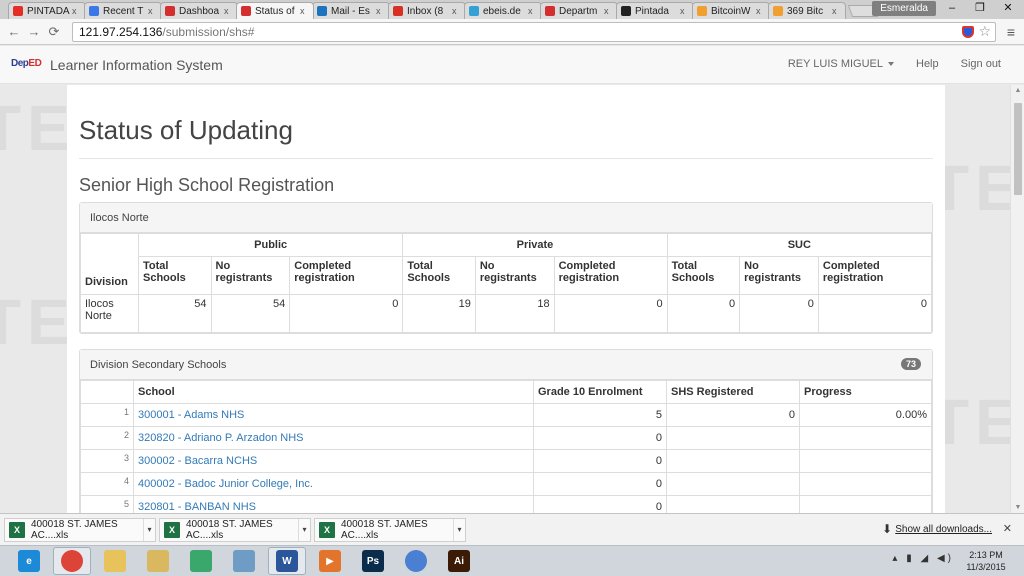 The image size is (1024, 576). Describe the element at coordinates (229, 530) in the screenshot. I see `download-filename: 400018 ST. JAMES AC....xls` at that location.